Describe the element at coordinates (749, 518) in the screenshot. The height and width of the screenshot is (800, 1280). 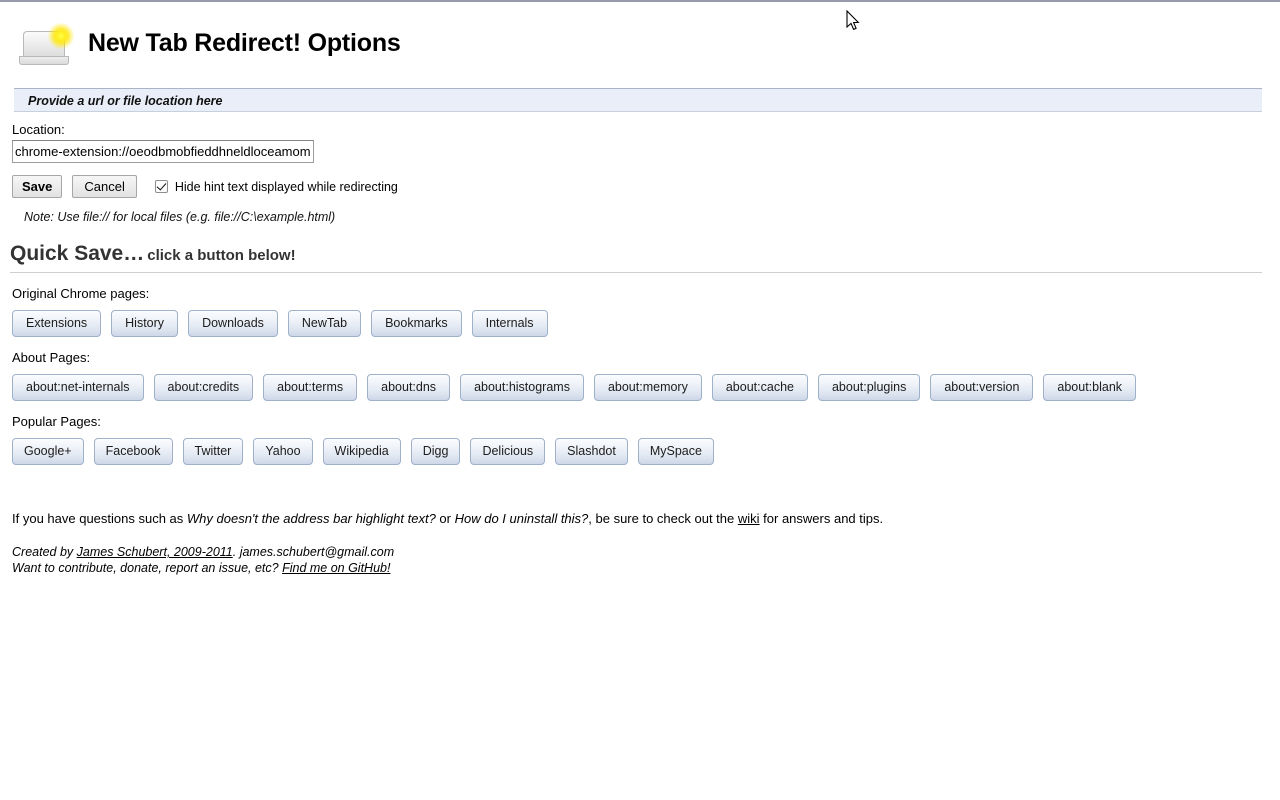
I see `wiki-link: wiki` at that location.